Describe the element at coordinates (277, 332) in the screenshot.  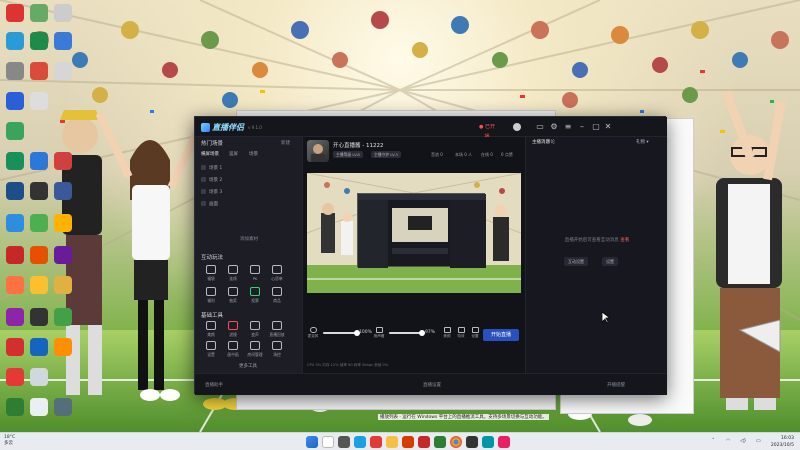
I see `tool-replay: 直播回放` at that location.